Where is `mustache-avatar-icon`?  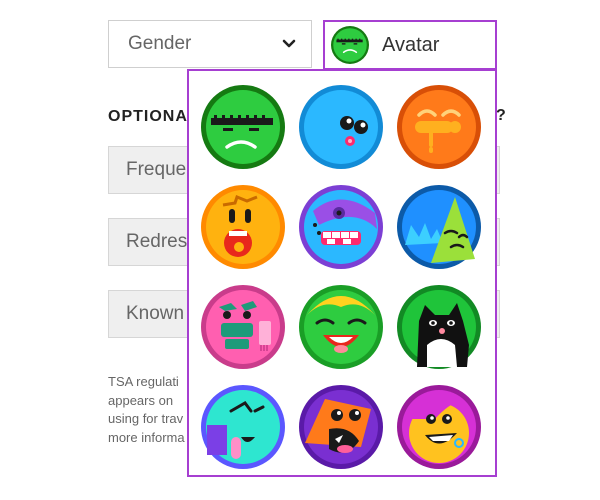 mustache-avatar-icon is located at coordinates (243, 327).